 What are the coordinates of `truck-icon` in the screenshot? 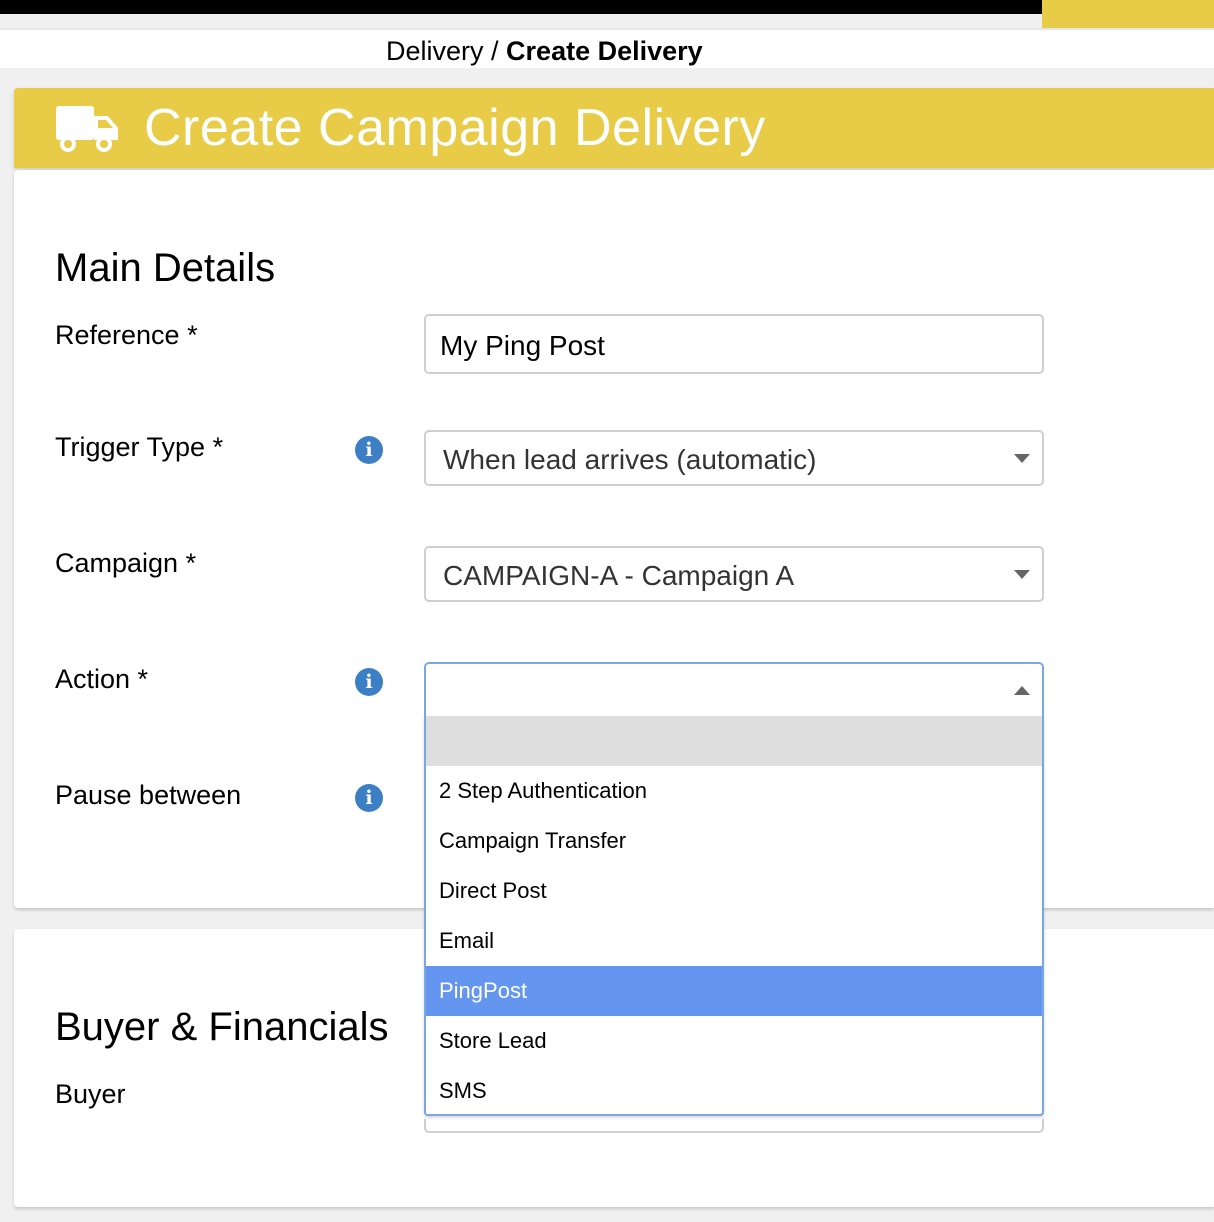 It's located at (87, 129).